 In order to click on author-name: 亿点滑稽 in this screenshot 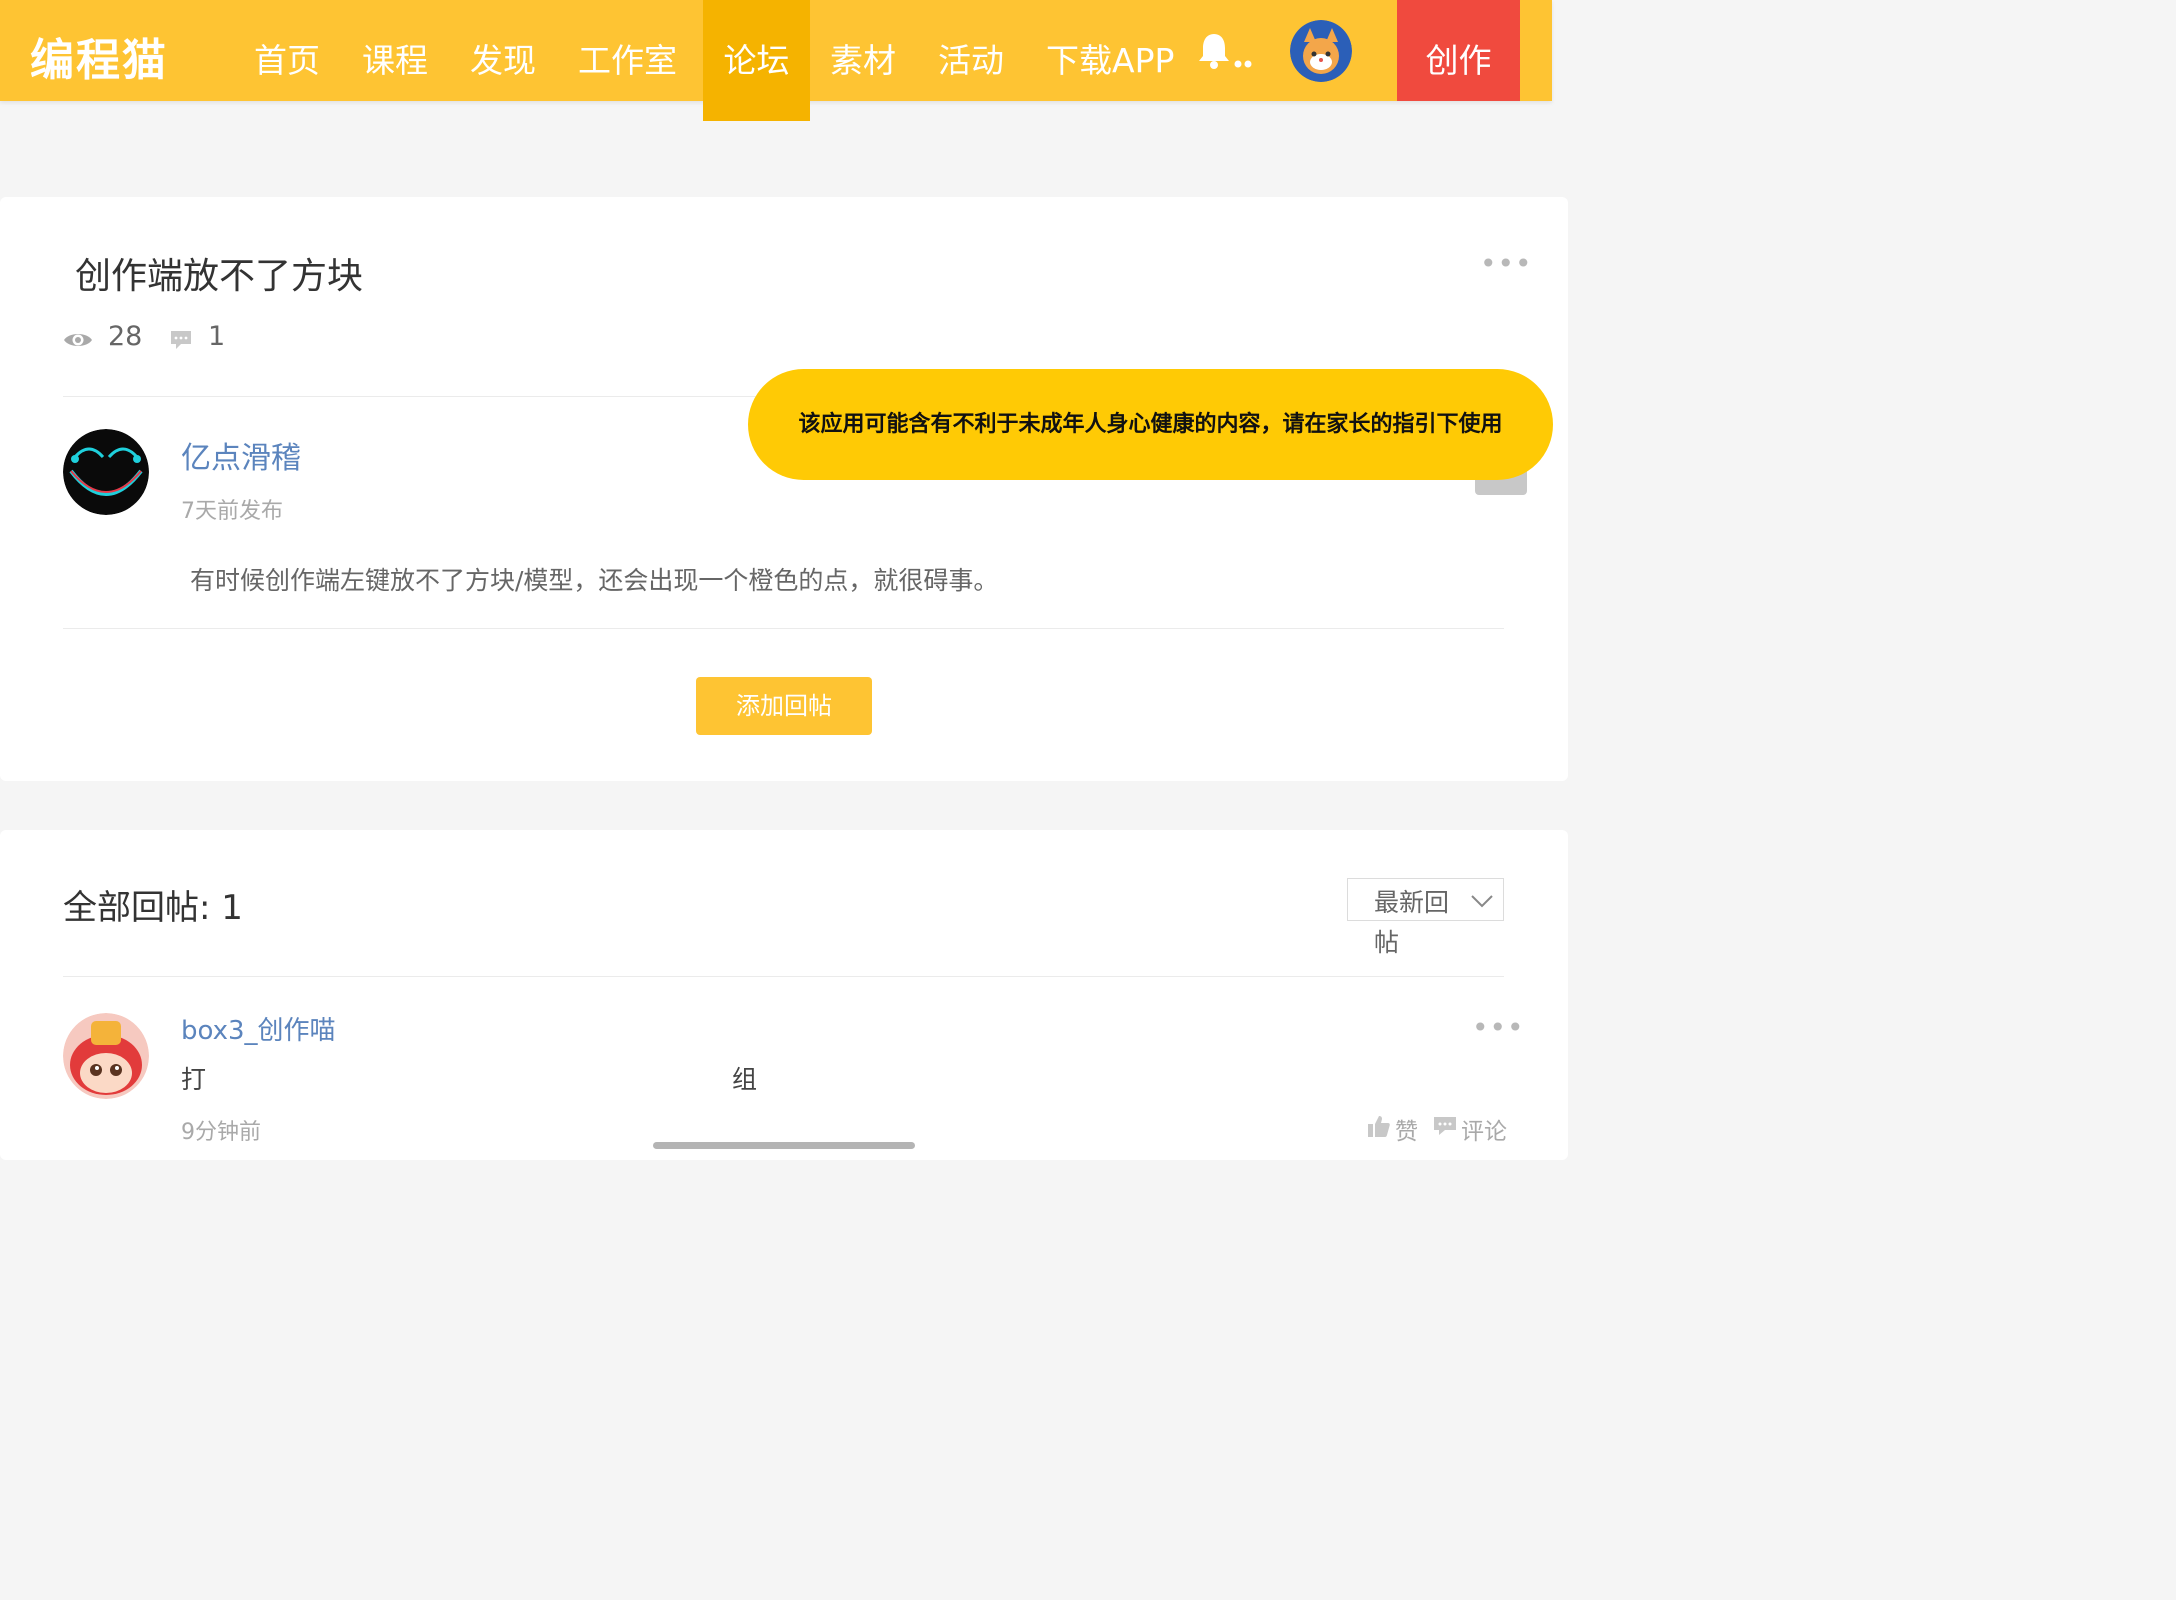, I will do `click(241, 455)`.